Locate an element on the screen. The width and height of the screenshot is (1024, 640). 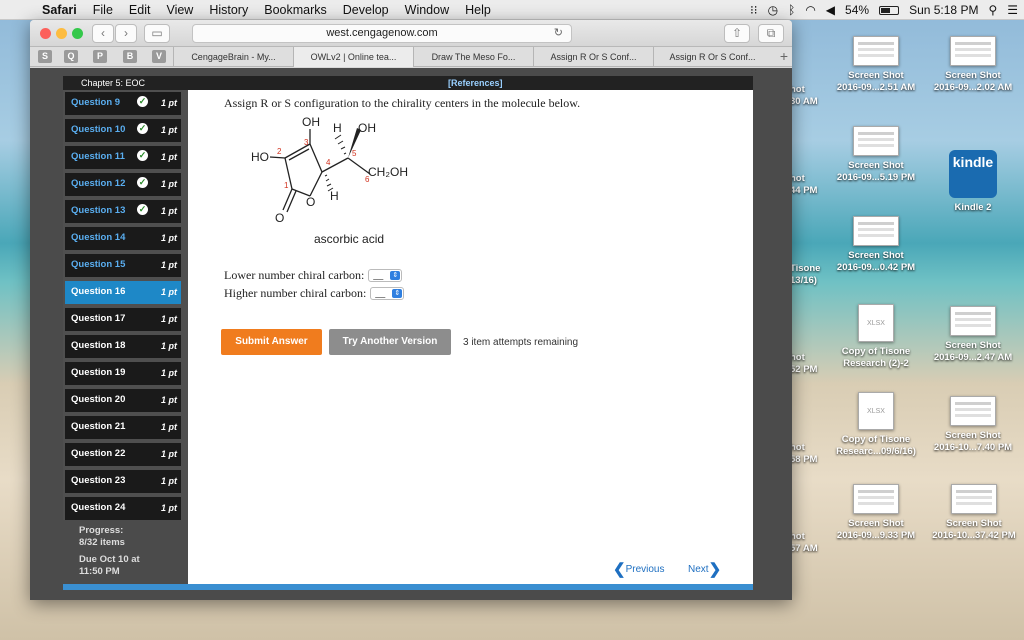
higher-chiral-select: __ ⇕ is located at coordinates (387, 293).